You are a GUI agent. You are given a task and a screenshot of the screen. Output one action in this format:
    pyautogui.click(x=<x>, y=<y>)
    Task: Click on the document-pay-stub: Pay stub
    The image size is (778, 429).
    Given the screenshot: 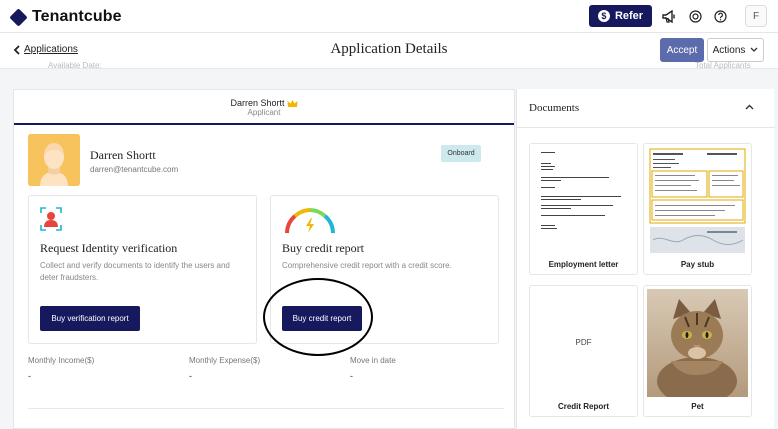 What is the action you would take?
    pyautogui.click(x=697, y=209)
    